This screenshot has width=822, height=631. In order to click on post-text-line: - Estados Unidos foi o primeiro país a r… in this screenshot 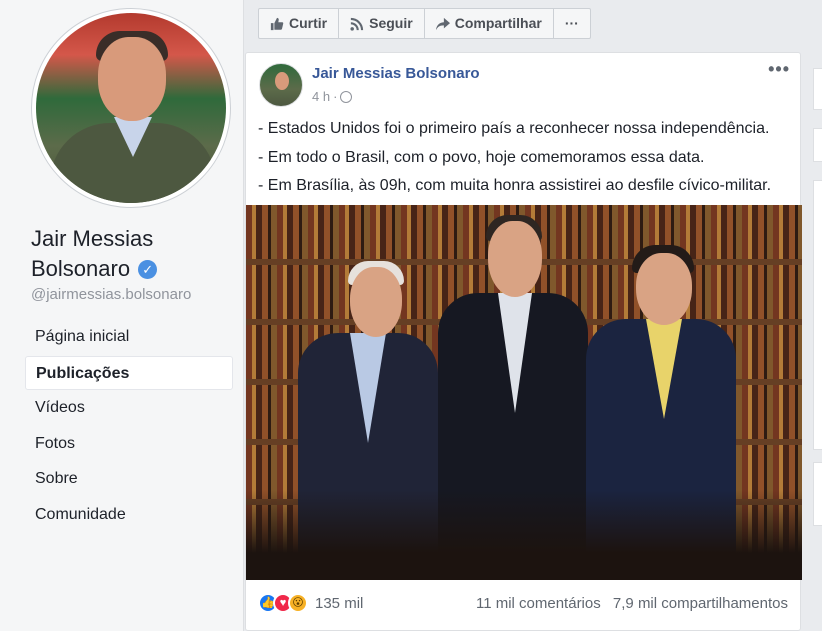, I will do `click(514, 128)`.